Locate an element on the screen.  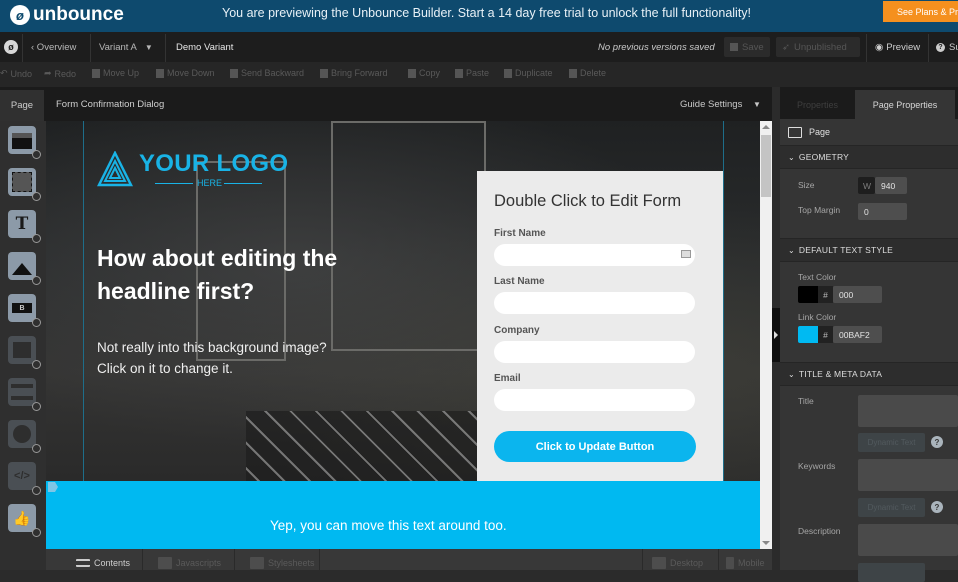
text-color-input: 000 is located at coordinates (857, 294).